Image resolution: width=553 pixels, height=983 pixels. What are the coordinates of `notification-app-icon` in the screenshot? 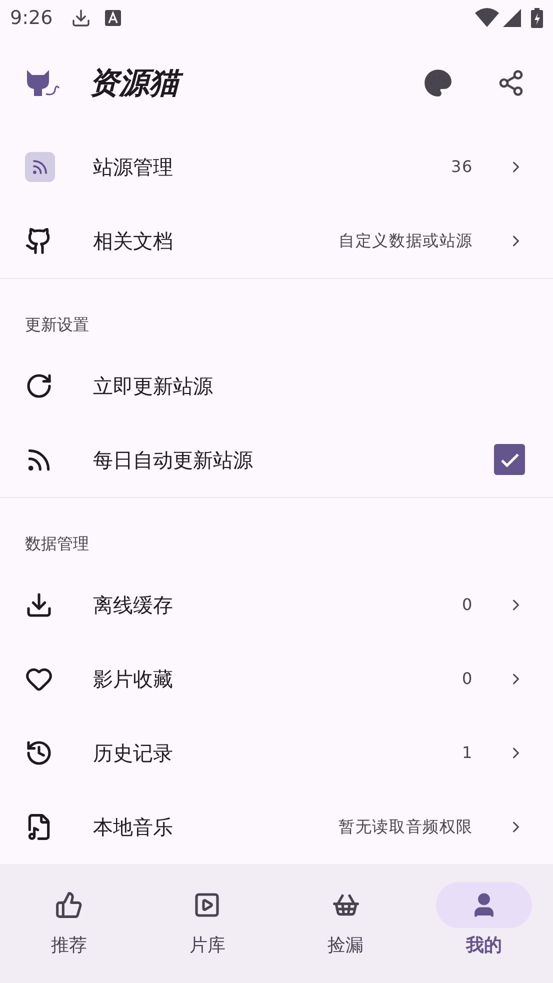 It's located at (112, 18).